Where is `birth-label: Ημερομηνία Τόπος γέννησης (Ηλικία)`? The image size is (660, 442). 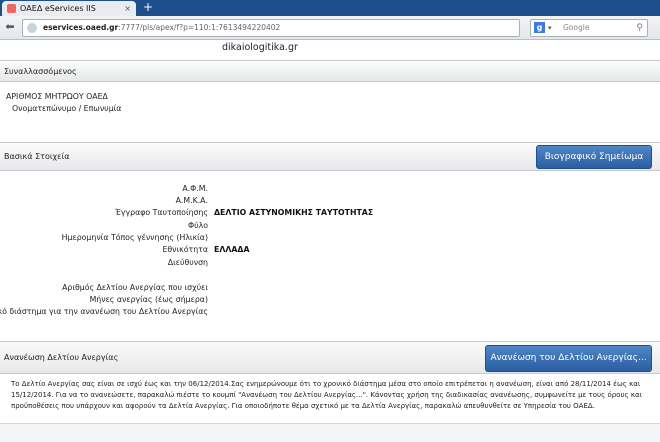 birth-label: Ημερομηνία Τόπος γέννησης (Ηλικία) is located at coordinates (134, 237).